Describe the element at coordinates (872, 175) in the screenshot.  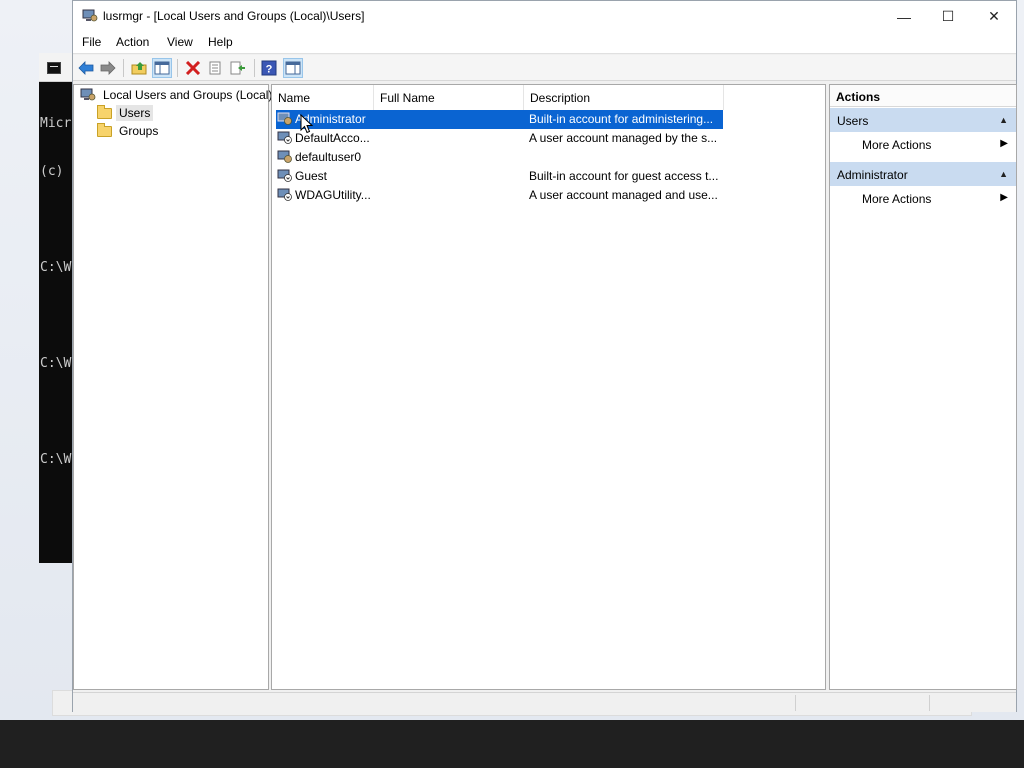
I see `actions-group-label: Administrator` at that location.